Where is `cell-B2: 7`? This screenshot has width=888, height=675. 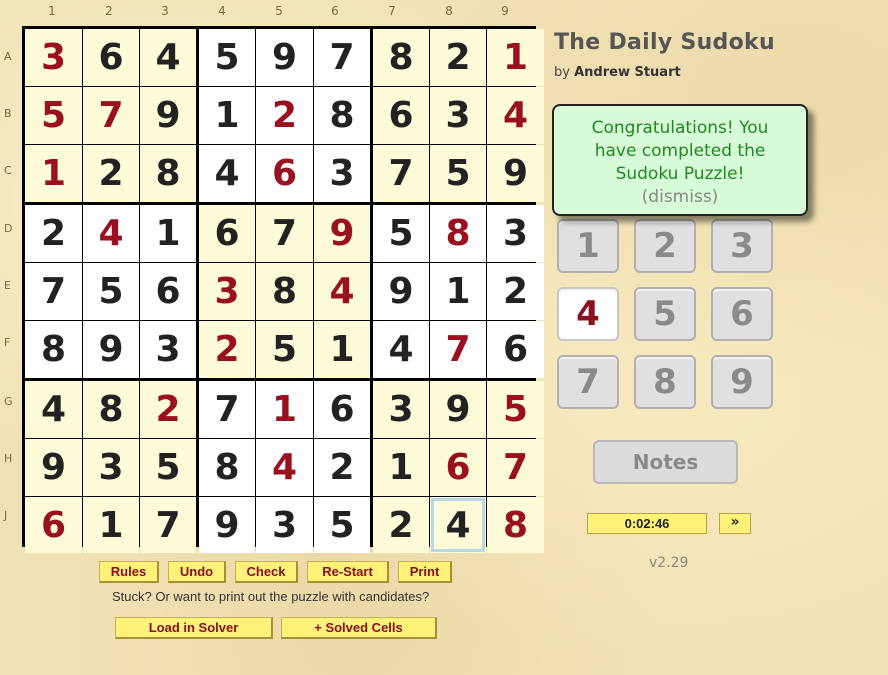
cell-B2: 7 is located at coordinates (111, 115).